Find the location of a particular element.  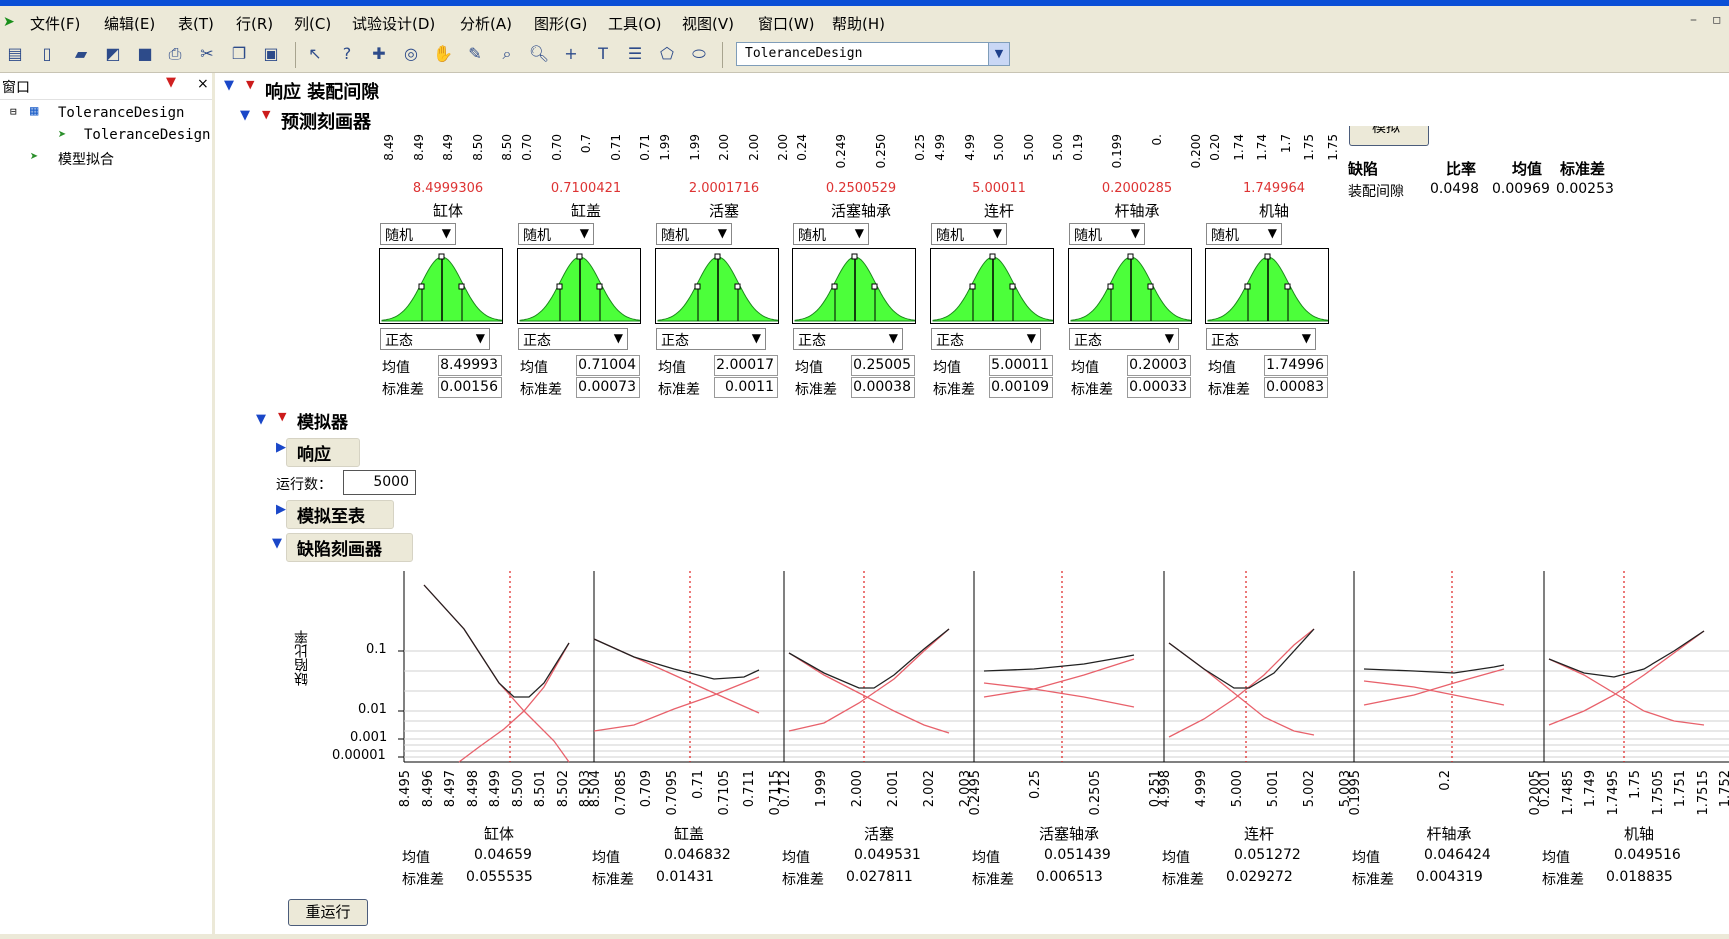

mean-input: 0.25005 is located at coordinates (883, 365).